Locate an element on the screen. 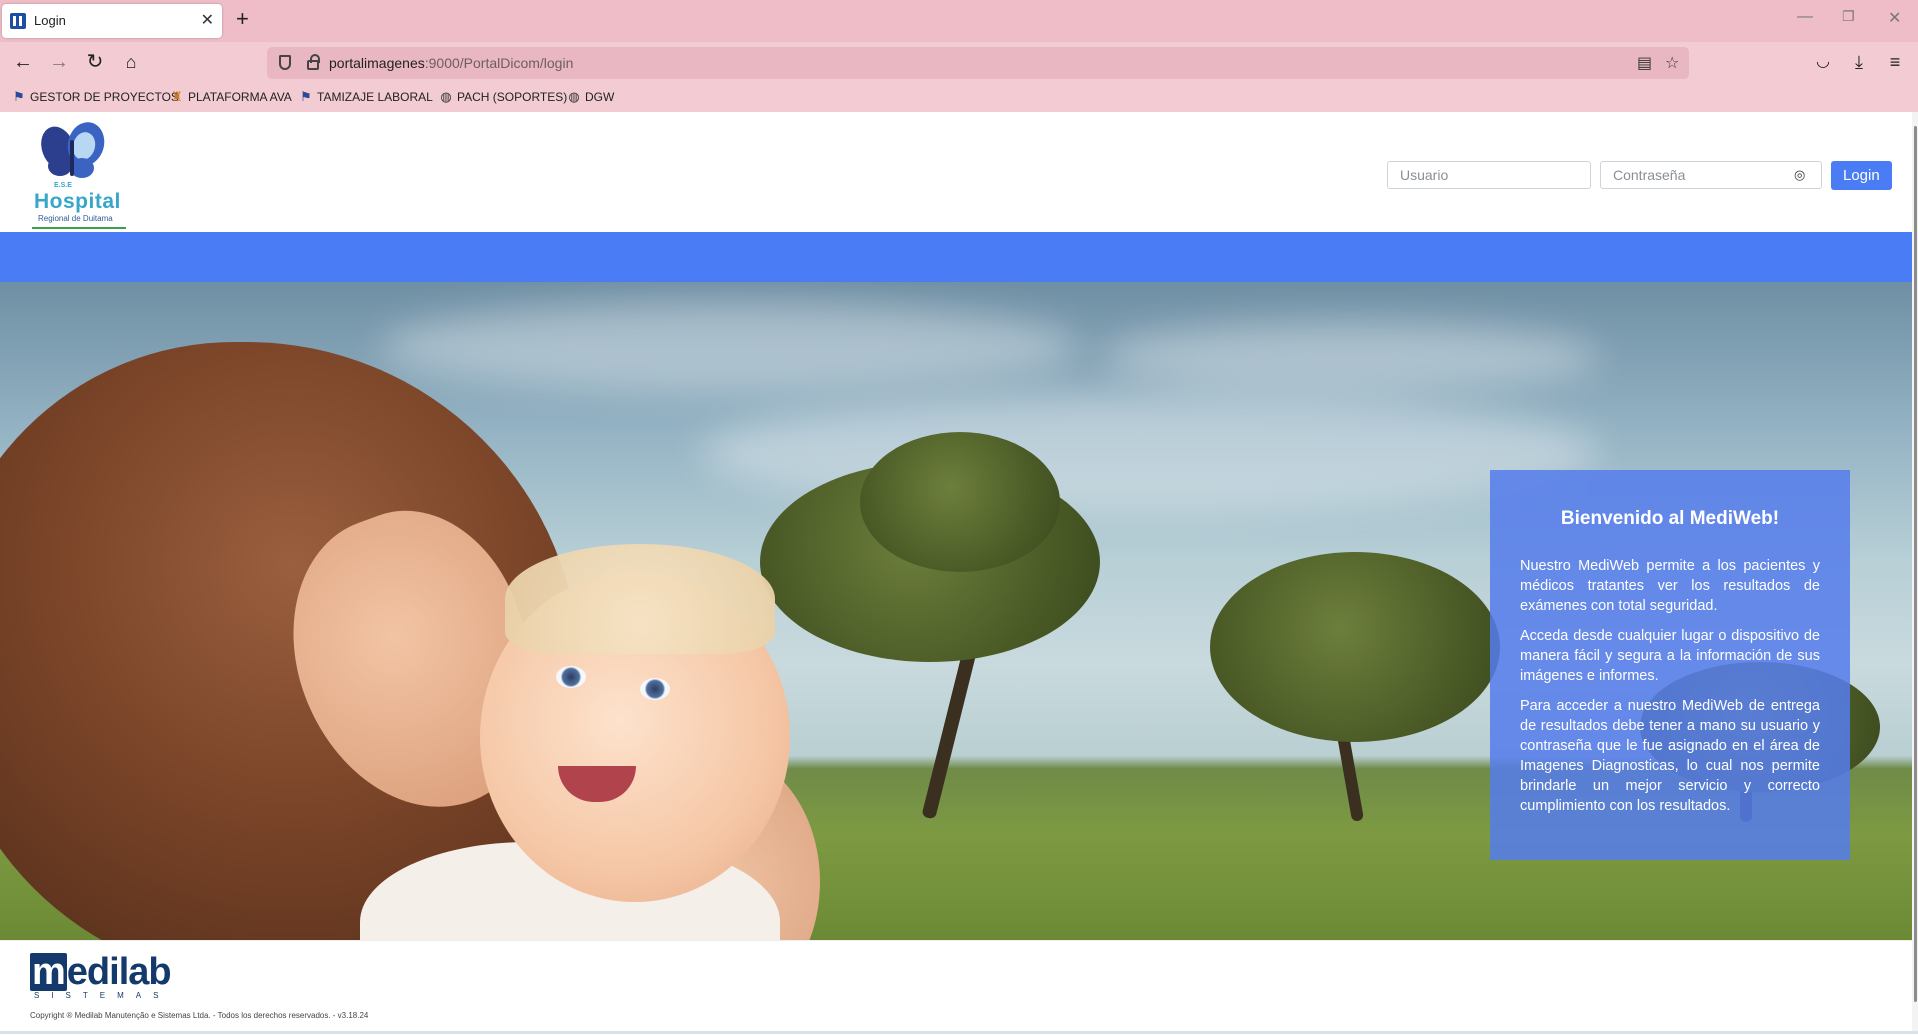 Image resolution: width=1918 pixels, height=1035 pixels. close-window-icon: ✕ is located at coordinates (1894, 18).